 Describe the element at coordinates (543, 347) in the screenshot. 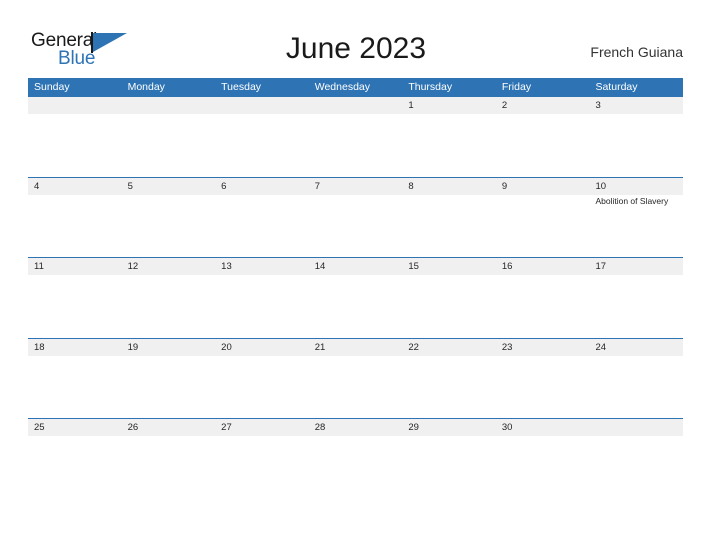

I see `day-cell: 23` at that location.